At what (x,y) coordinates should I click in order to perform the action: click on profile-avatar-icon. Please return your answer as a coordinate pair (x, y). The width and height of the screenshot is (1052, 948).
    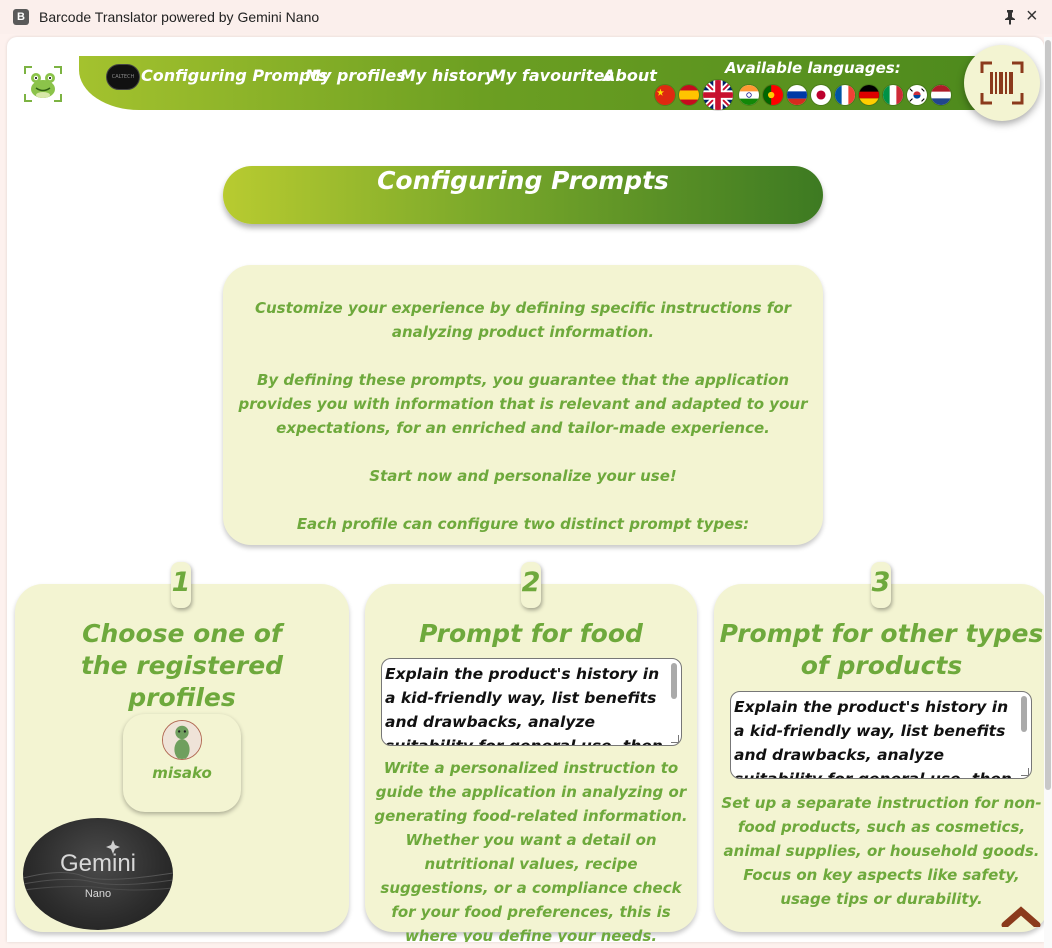
    Looking at the image, I should click on (182, 740).